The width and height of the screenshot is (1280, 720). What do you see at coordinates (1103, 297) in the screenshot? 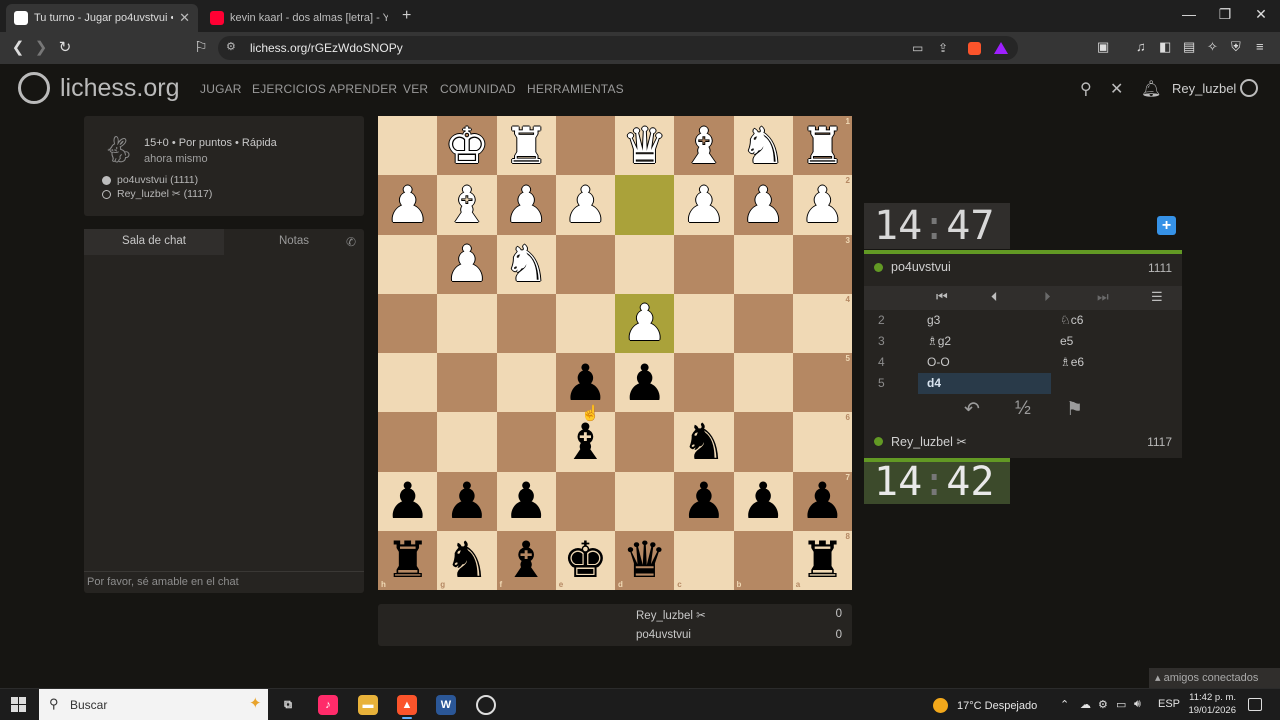
I see `last-move-icon: ⏭` at bounding box center [1103, 297].